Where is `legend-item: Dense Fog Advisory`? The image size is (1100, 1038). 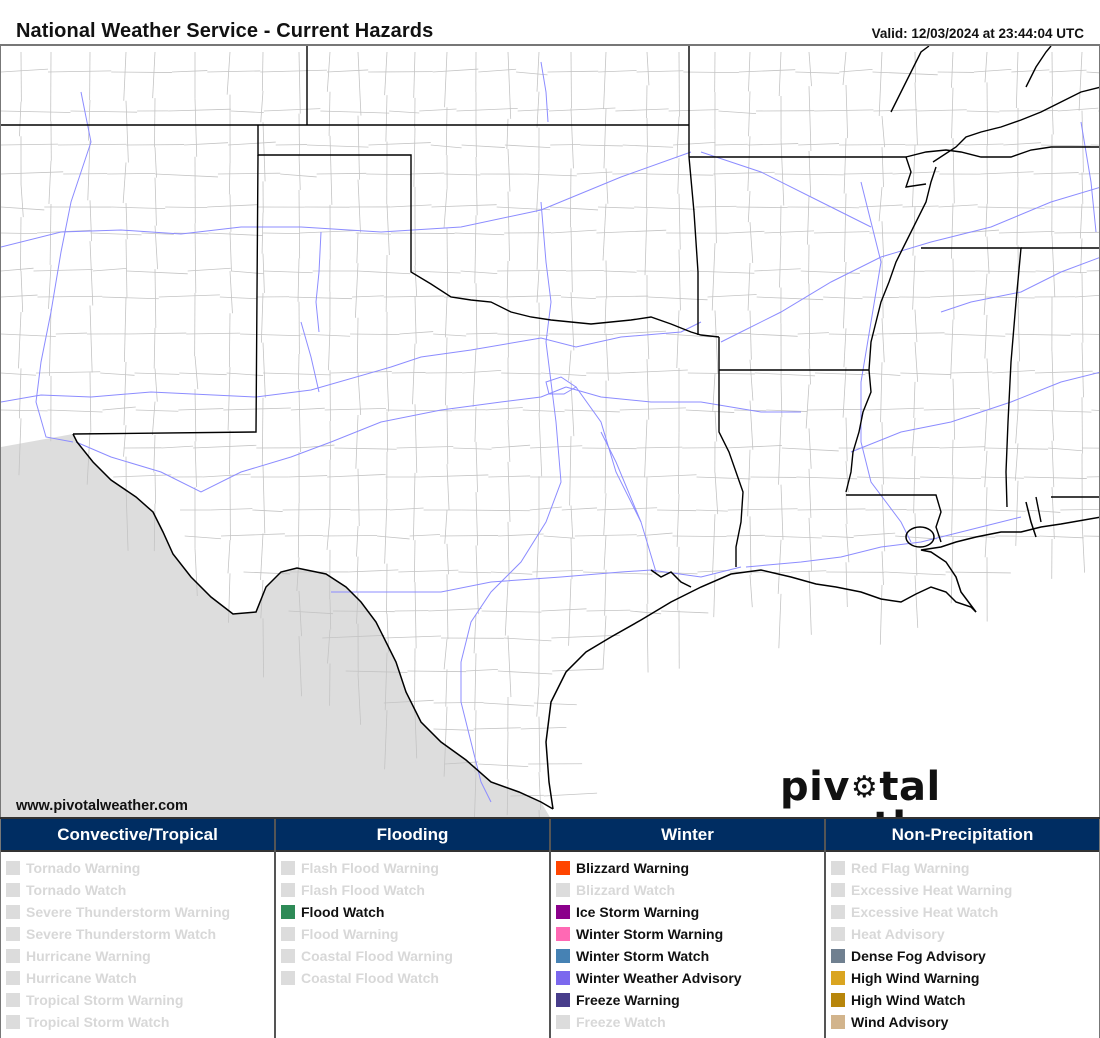
legend-item: Dense Fog Advisory is located at coordinates (965, 956).